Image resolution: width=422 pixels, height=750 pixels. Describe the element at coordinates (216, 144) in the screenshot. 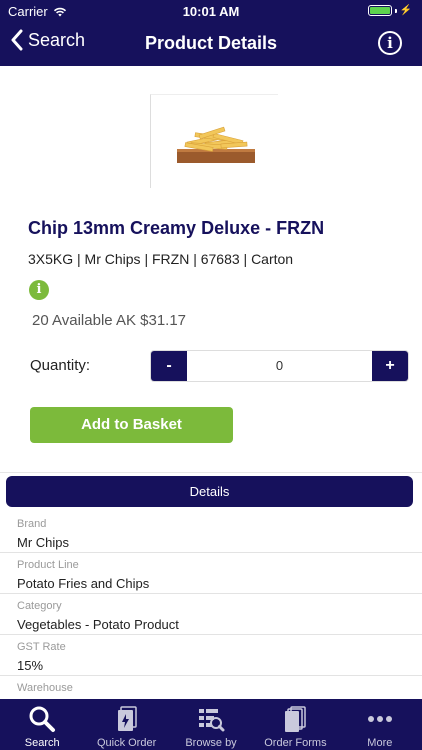

I see `fries-board-image` at that location.